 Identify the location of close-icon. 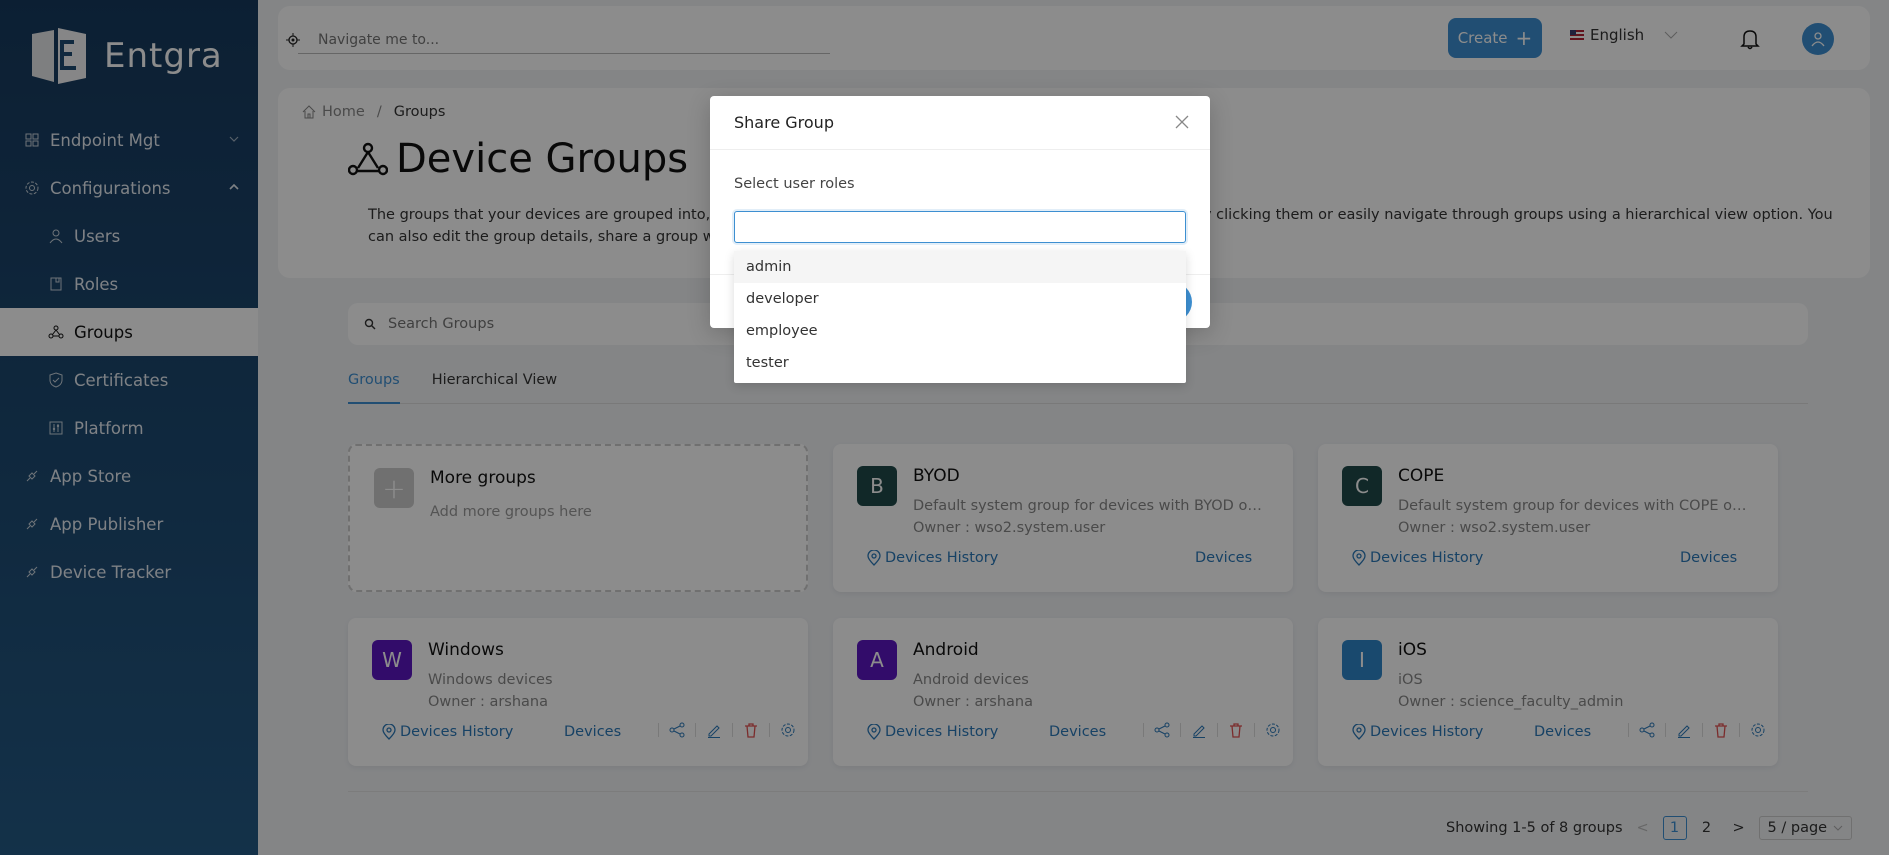
(1182, 122).